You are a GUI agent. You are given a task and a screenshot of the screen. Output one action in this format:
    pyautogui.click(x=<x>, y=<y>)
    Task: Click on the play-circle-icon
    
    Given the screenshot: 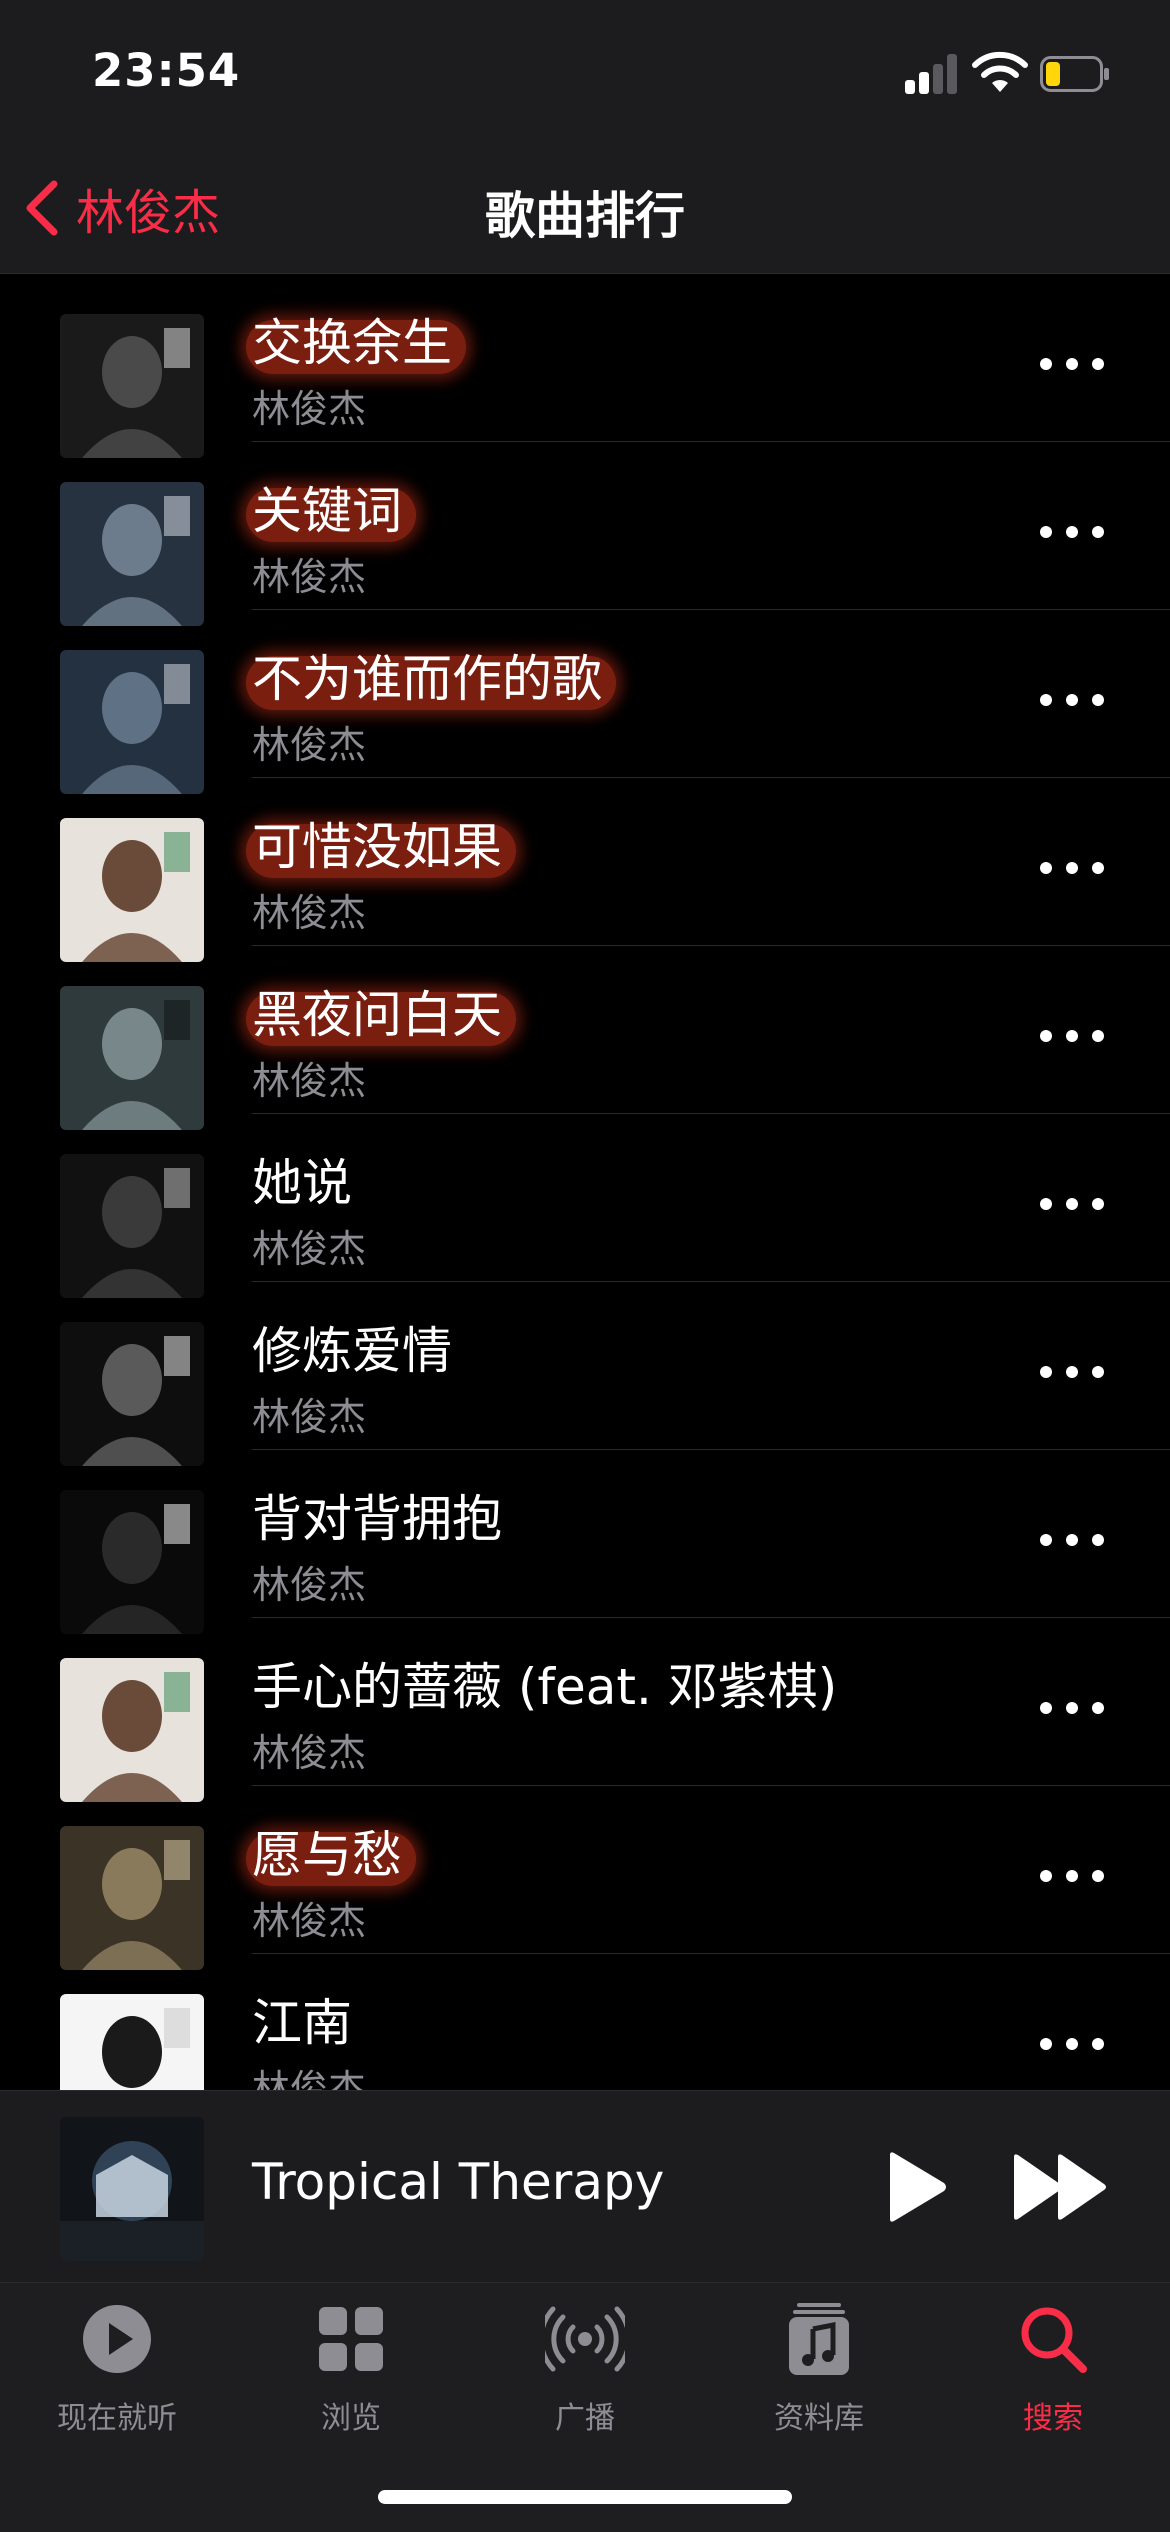 What is the action you would take?
    pyautogui.click(x=117, y=2339)
    